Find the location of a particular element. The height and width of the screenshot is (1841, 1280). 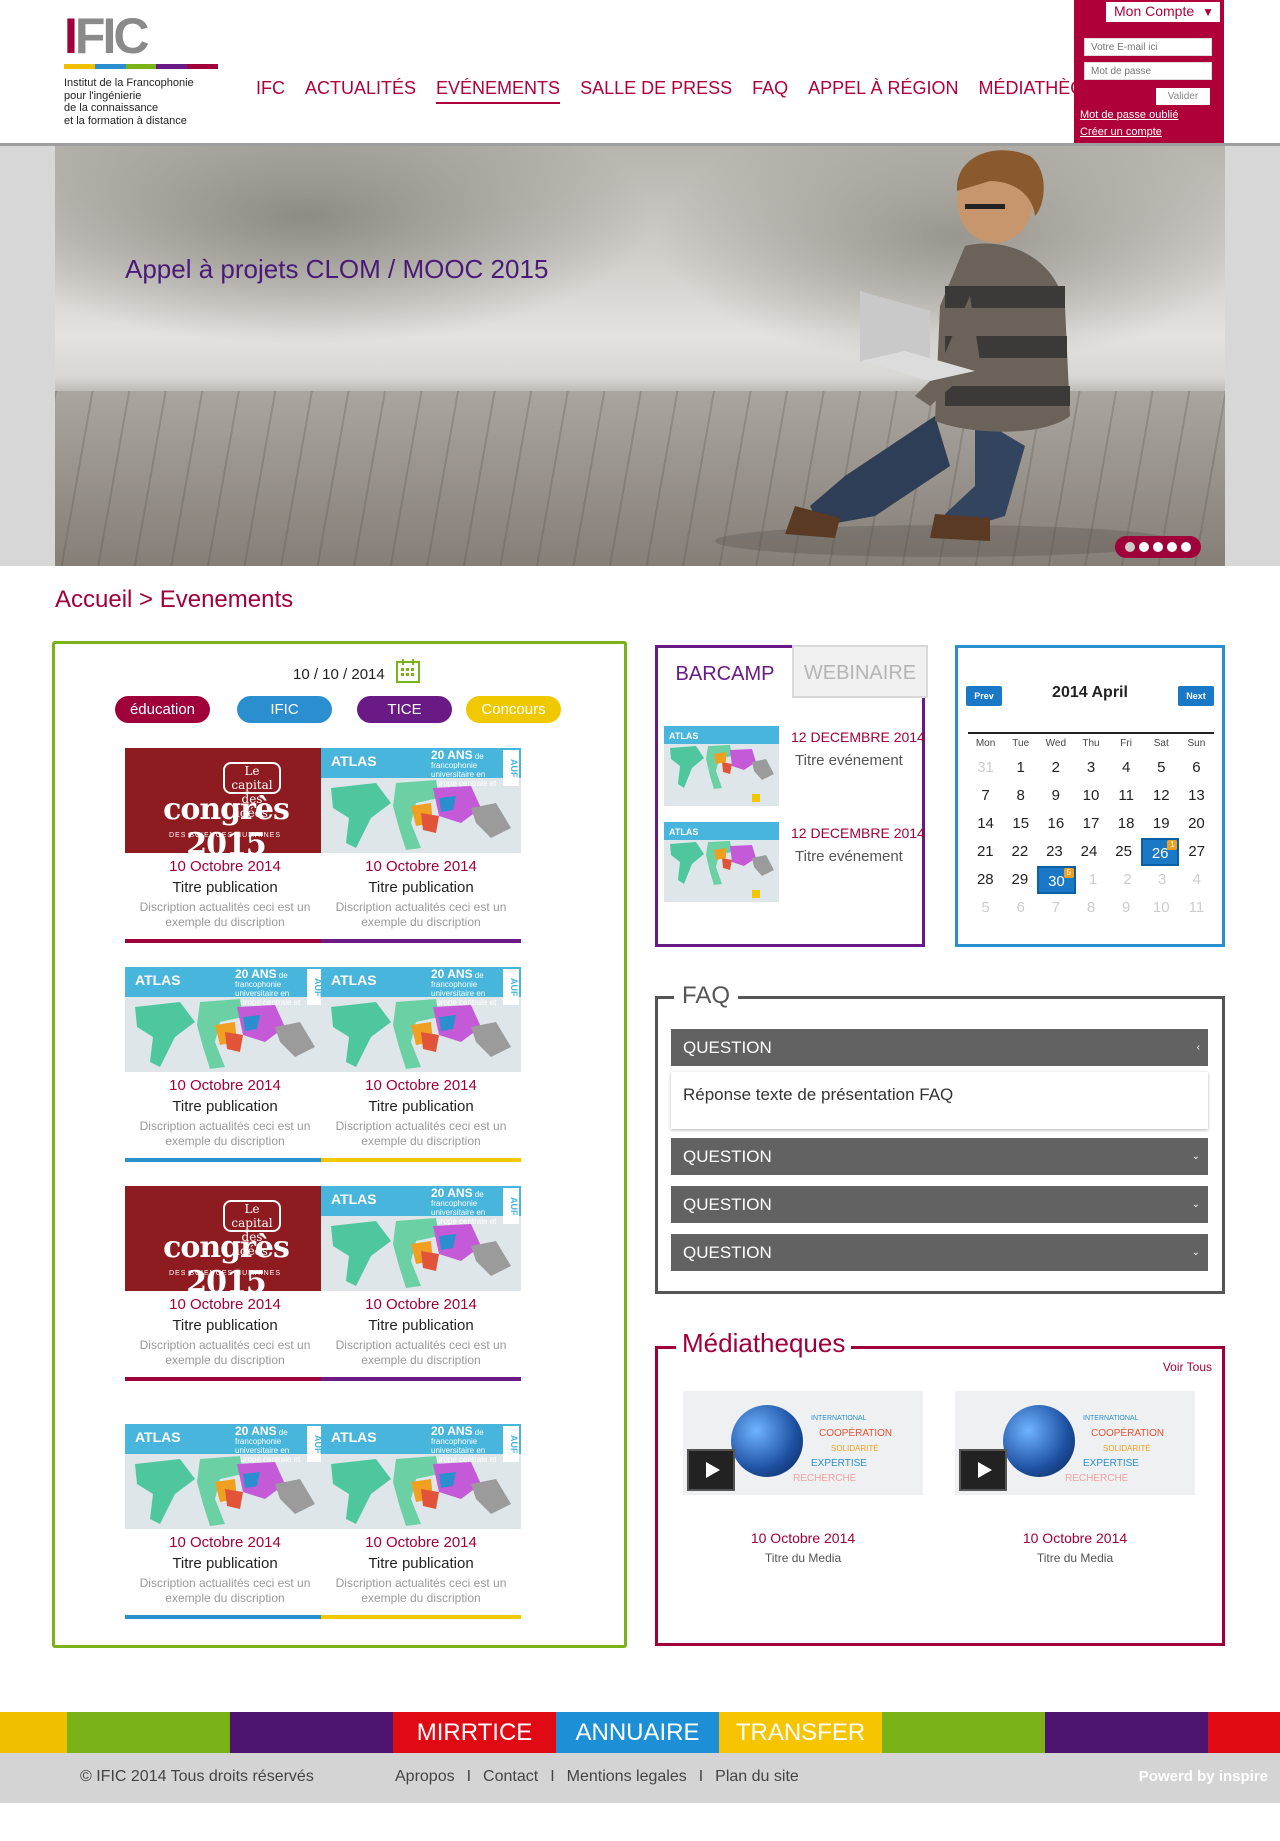

filter-tice: TICE is located at coordinates (404, 709).